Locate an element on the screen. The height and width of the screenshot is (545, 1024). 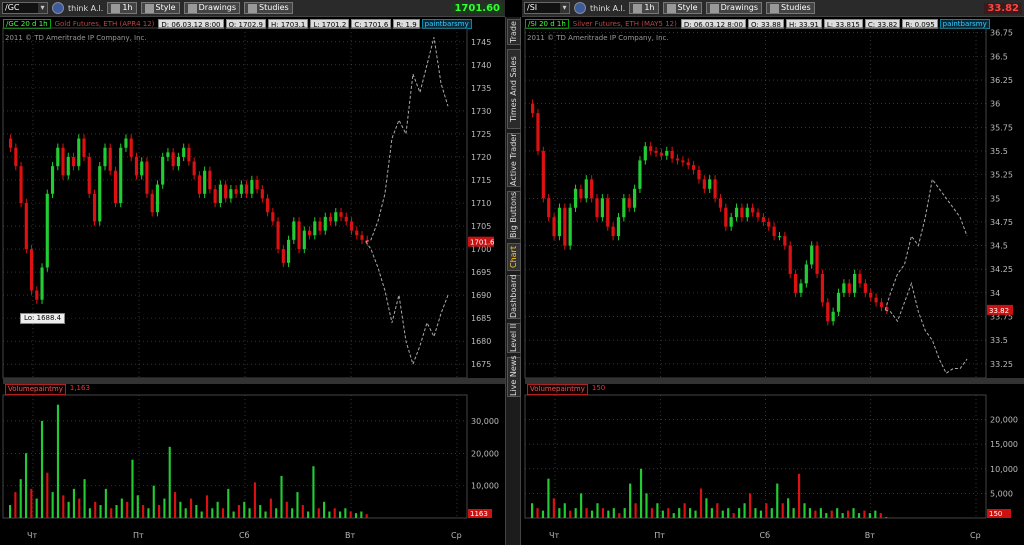
right-price-tick-label: 35.75 is located at coordinates (1001, 127).